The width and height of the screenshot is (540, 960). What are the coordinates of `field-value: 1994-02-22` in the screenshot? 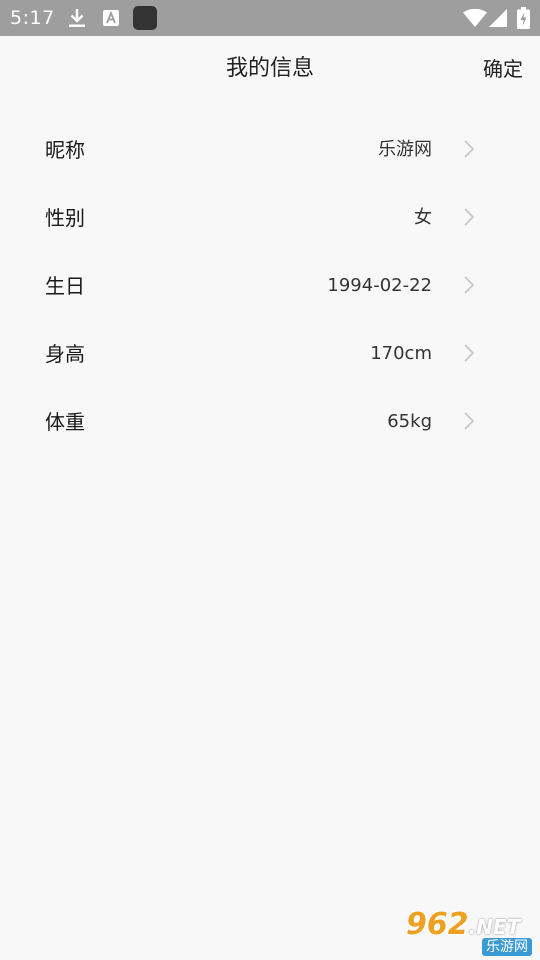 It's located at (379, 285).